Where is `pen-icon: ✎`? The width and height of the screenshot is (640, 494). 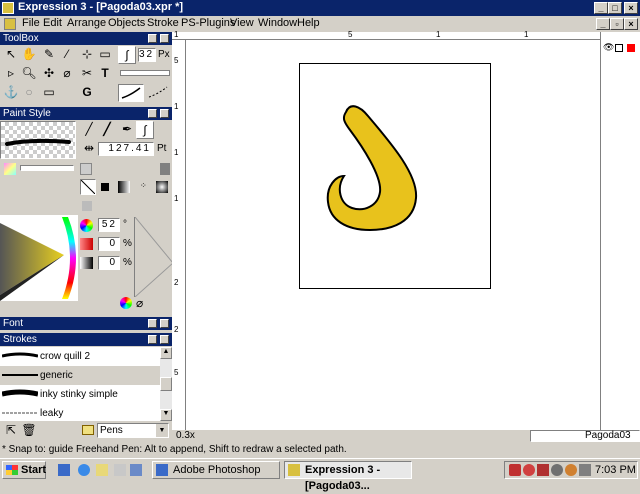
pen-icon: ✎ is located at coordinates (49, 55).